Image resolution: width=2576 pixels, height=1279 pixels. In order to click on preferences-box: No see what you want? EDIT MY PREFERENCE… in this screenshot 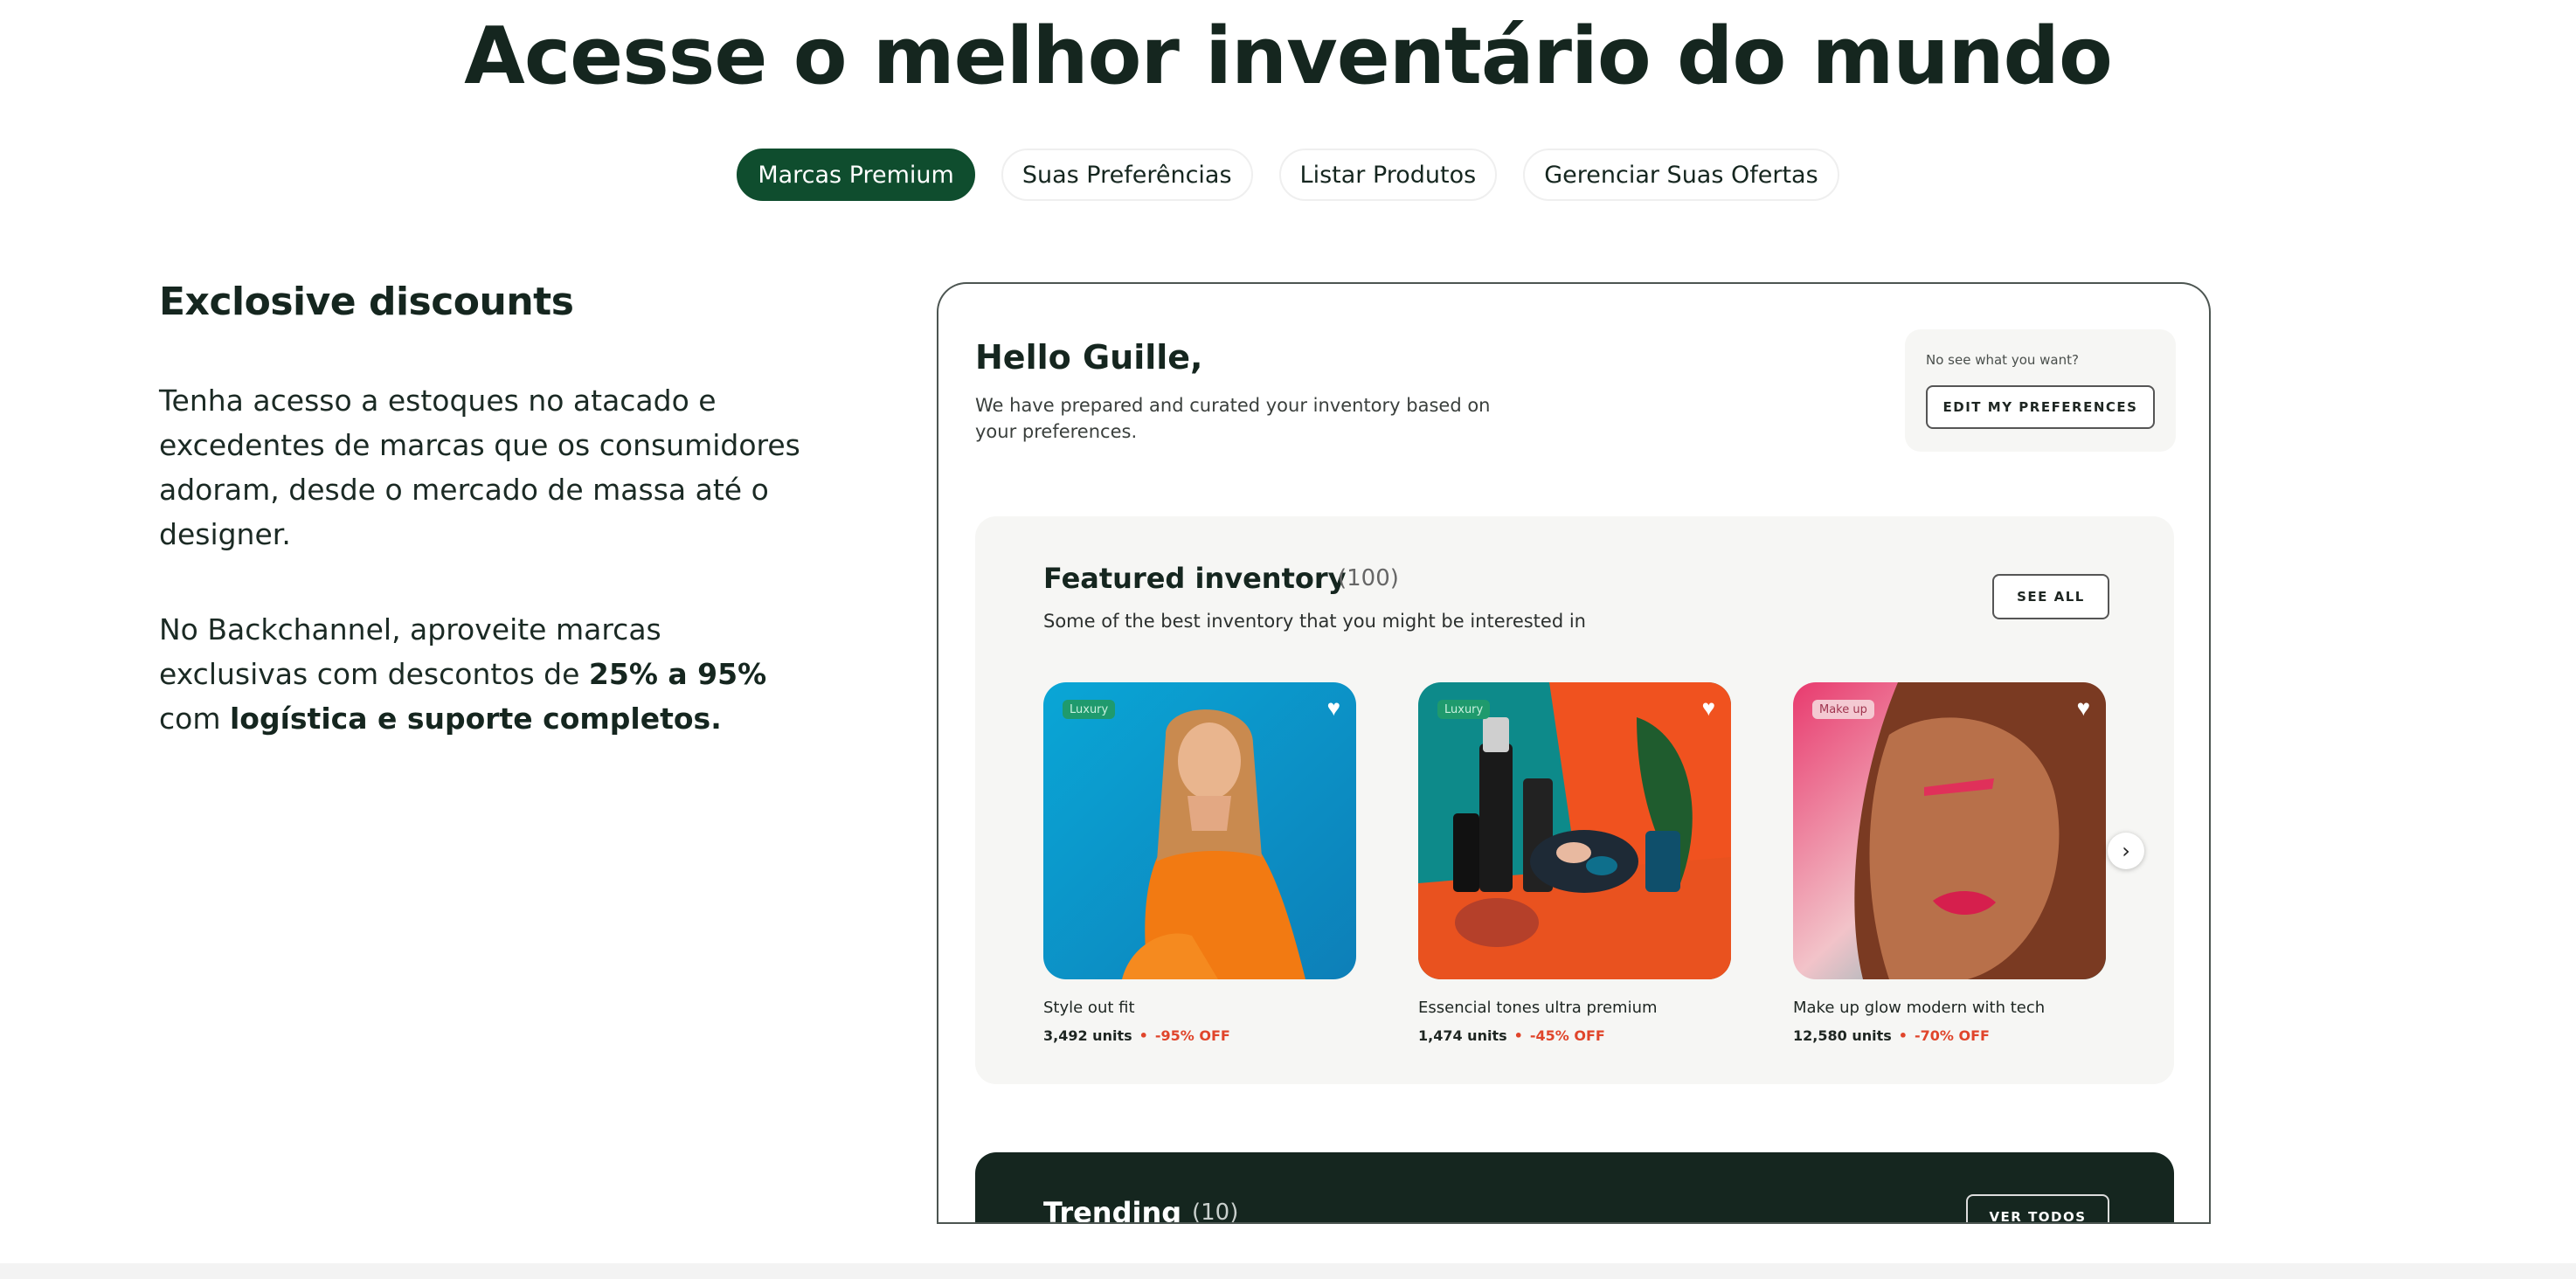, I will do `click(2040, 390)`.